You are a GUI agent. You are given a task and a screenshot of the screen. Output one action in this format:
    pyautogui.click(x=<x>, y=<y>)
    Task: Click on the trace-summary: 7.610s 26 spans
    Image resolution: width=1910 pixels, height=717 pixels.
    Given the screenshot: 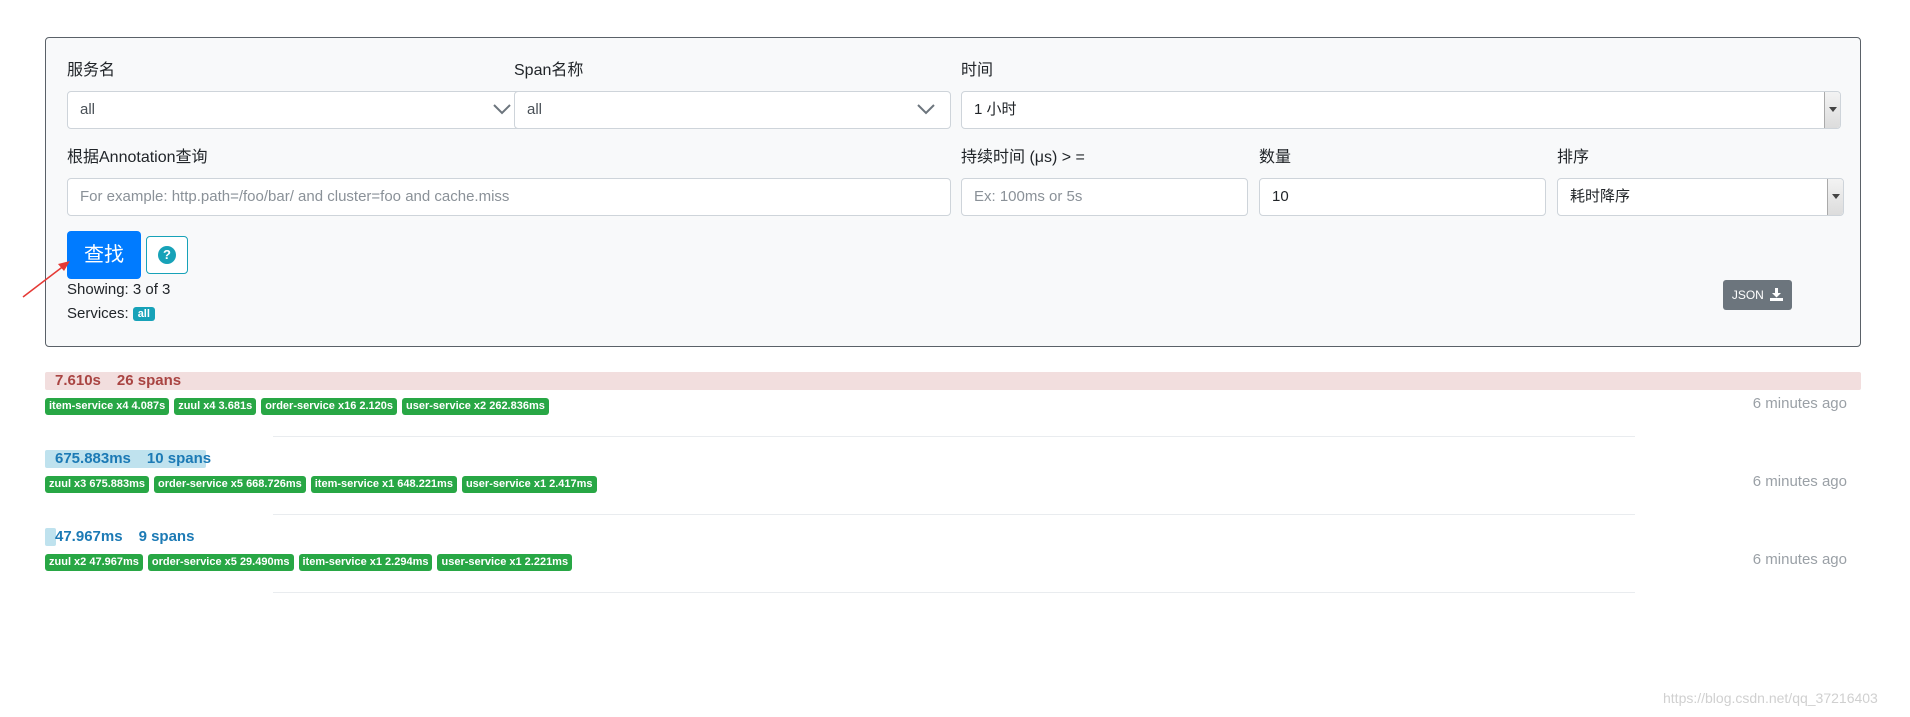 What is the action you would take?
    pyautogui.click(x=118, y=381)
    